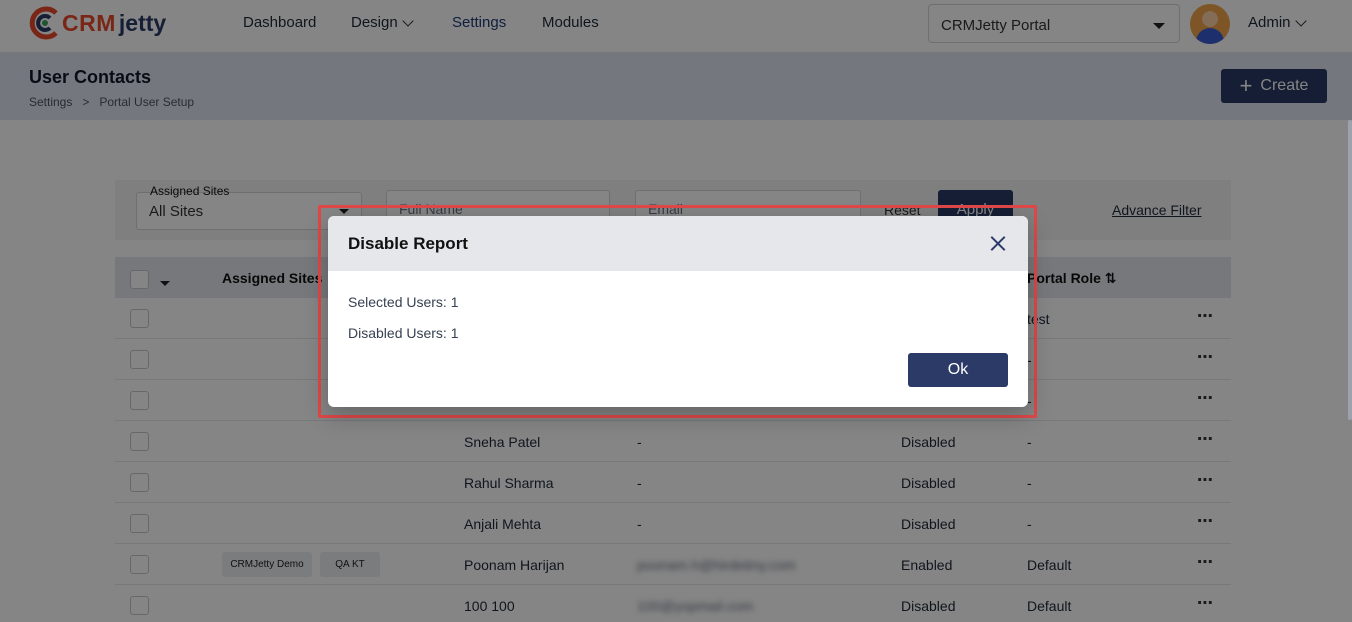 The height and width of the screenshot is (622, 1352). What do you see at coordinates (998, 244) in the screenshot?
I see `close-icon` at bounding box center [998, 244].